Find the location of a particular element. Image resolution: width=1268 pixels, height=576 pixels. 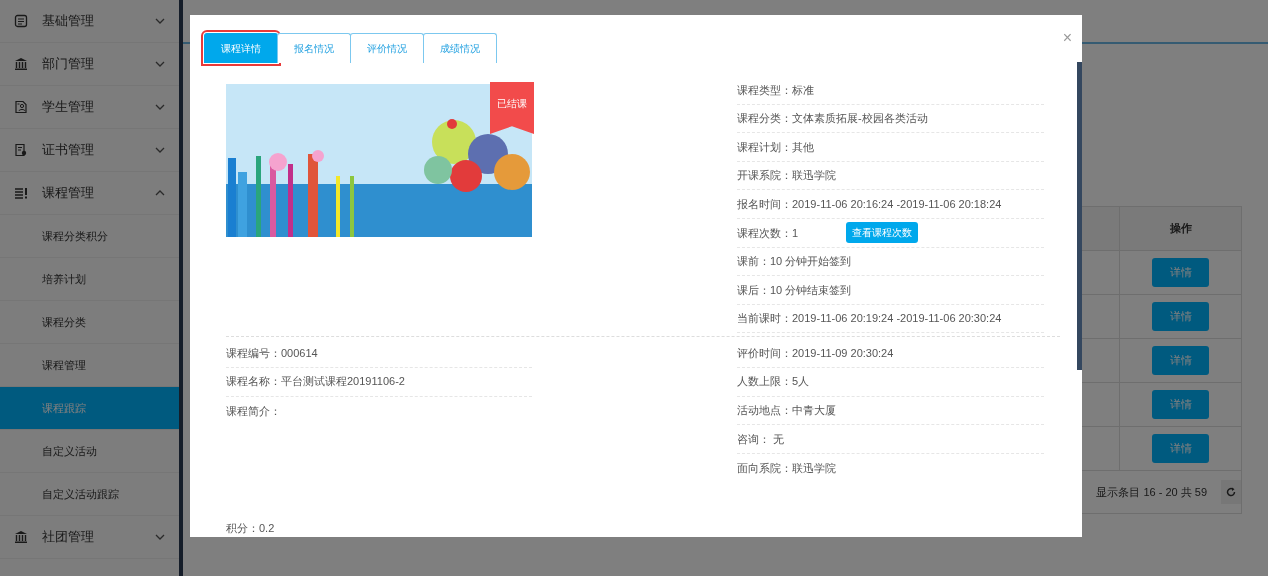

refresh-icon is located at coordinates (1231, 492).